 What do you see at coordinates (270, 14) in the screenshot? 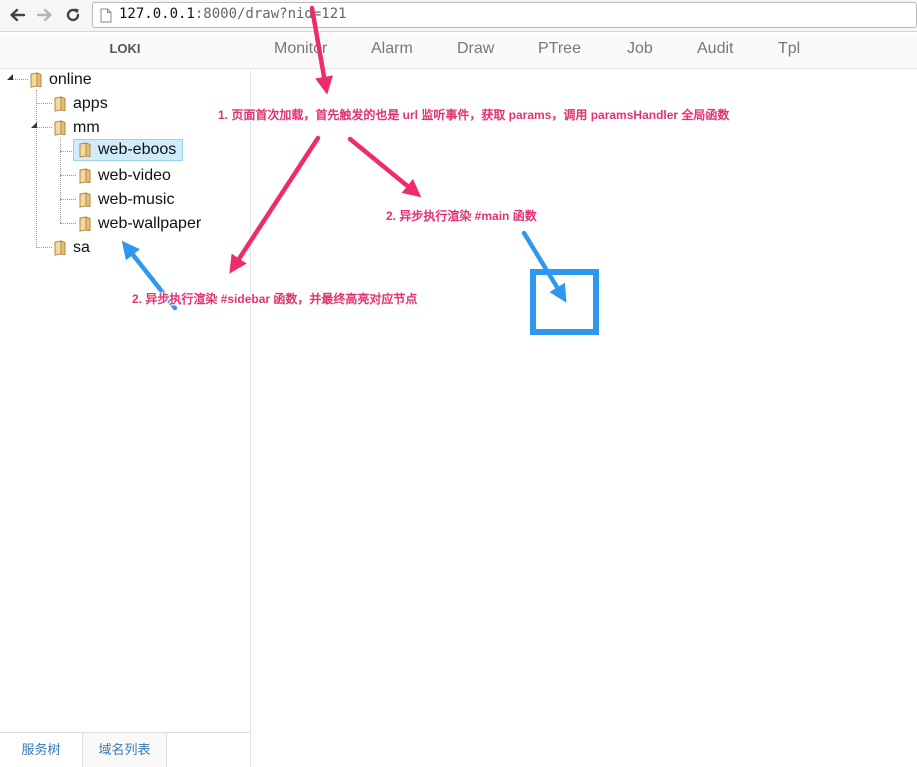
I see `url-path: :8000/draw?nid=121` at bounding box center [270, 14].